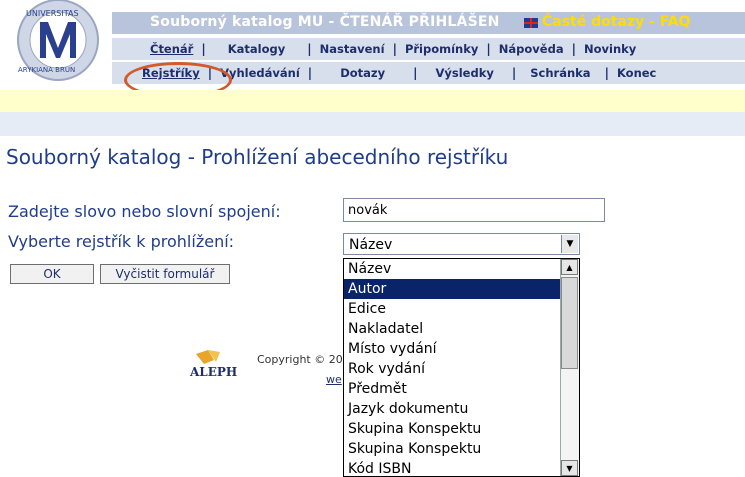  What do you see at coordinates (352, 49) in the screenshot?
I see `nav-nastaveni: Nastavení` at bounding box center [352, 49].